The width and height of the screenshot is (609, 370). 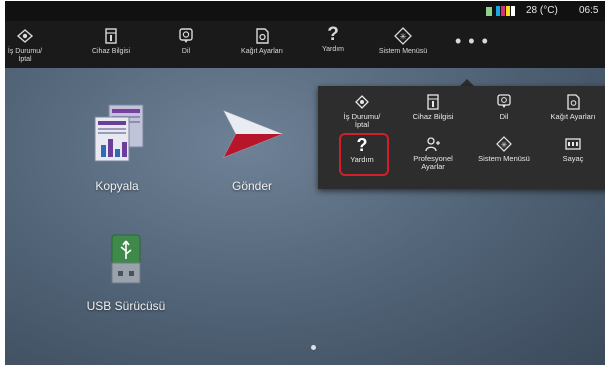 What do you see at coordinates (573, 158) in the screenshot?
I see `popup-item-label: Sayaç` at bounding box center [573, 158].